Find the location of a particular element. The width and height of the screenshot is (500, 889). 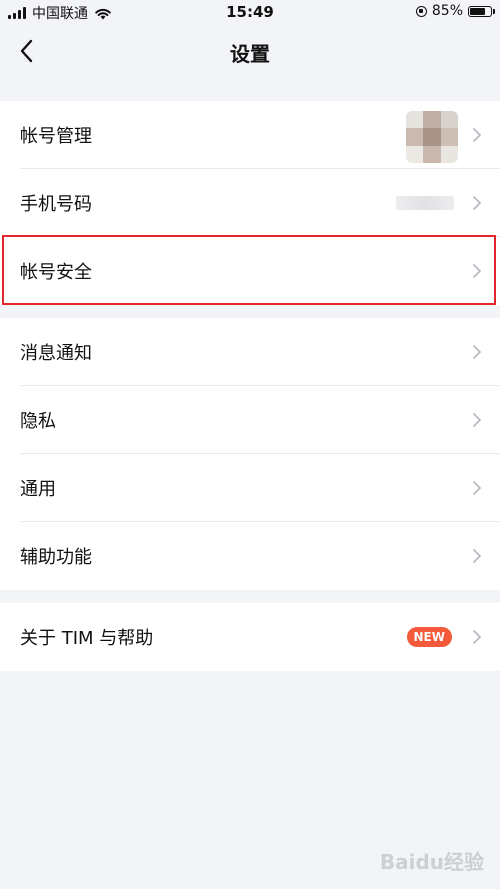

status-bar: 中国联通 15:49 85% is located at coordinates (250, 13).